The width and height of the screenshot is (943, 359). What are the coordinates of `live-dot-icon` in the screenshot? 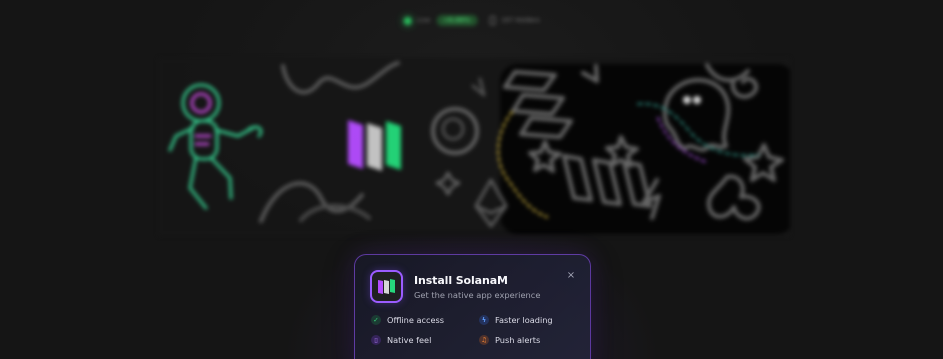 It's located at (407, 20).